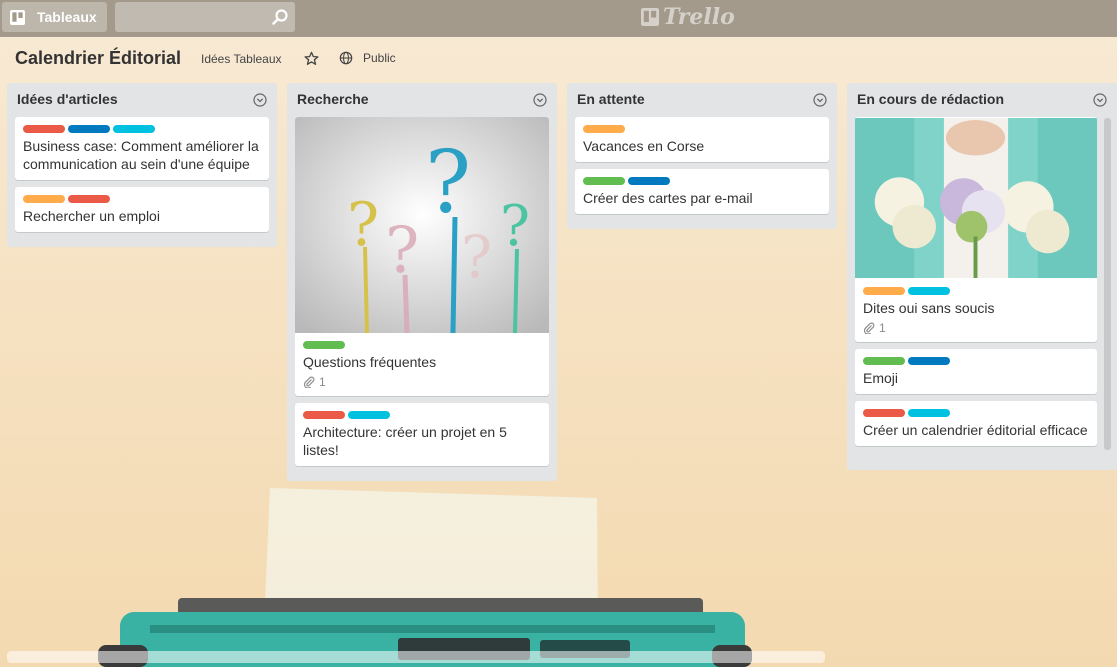  Describe the element at coordinates (311, 58) in the screenshot. I see `star-icon` at that location.